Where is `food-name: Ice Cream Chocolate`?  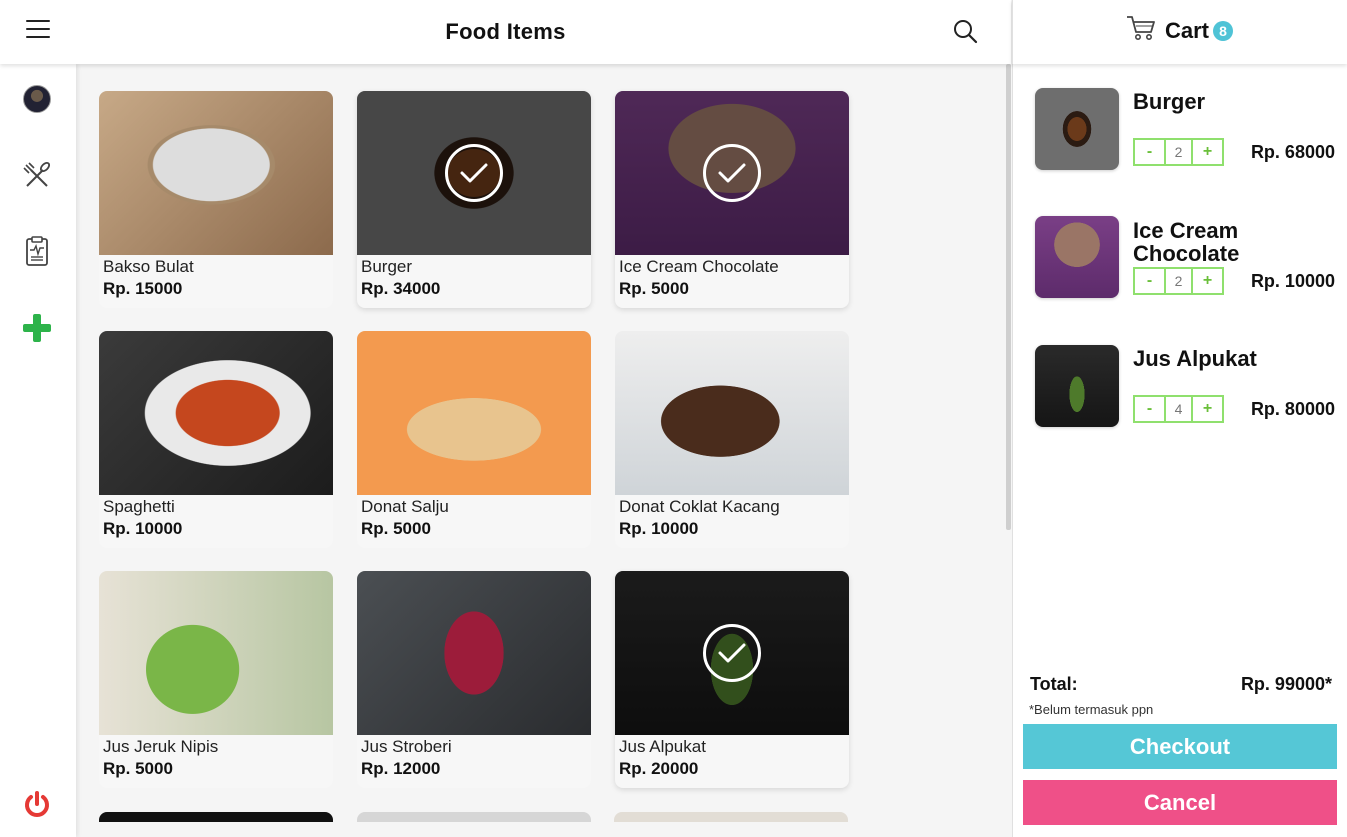
food-name: Ice Cream Chocolate is located at coordinates (699, 266).